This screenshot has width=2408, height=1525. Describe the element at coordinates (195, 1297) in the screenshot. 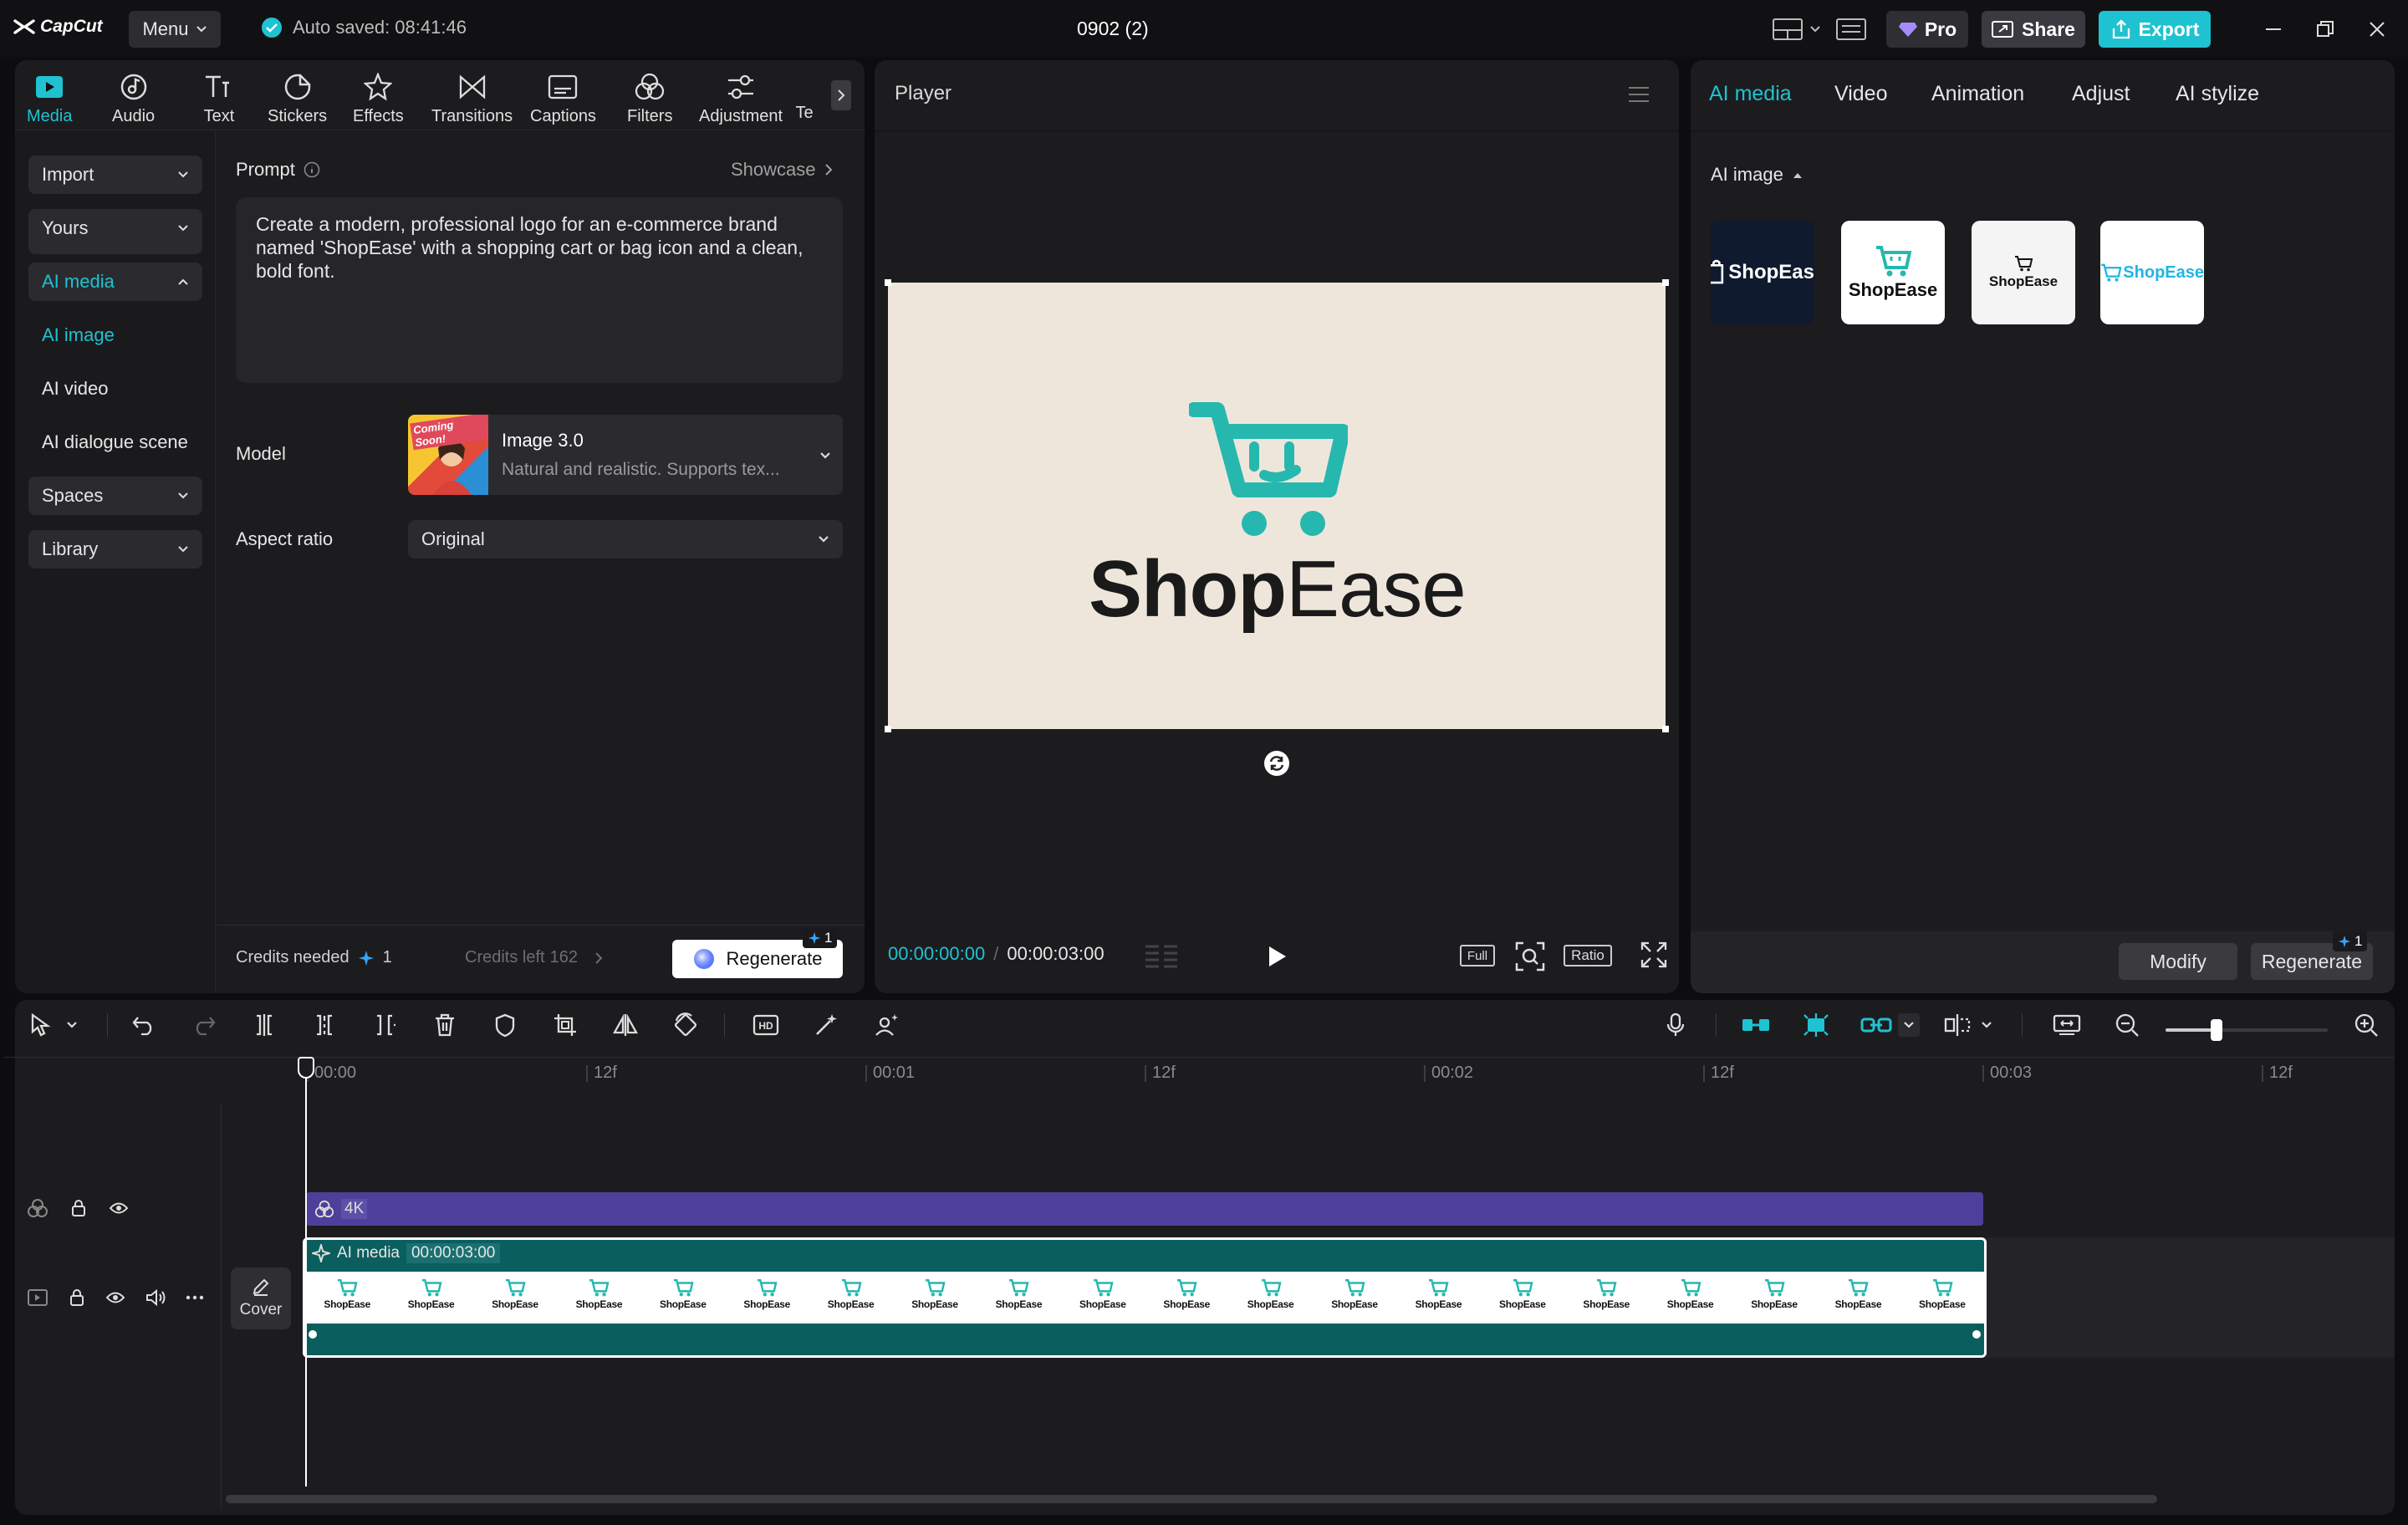

I see `more-icon` at that location.